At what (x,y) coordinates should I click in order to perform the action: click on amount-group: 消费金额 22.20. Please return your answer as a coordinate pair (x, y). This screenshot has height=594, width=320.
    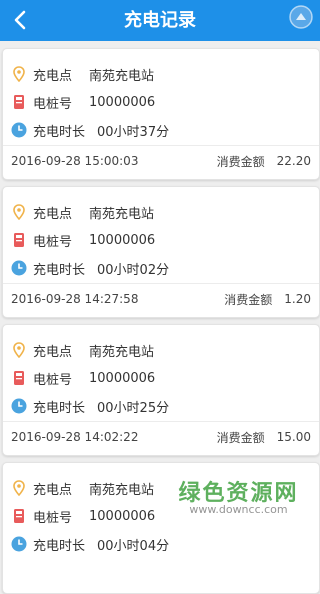
    Looking at the image, I should click on (264, 161).